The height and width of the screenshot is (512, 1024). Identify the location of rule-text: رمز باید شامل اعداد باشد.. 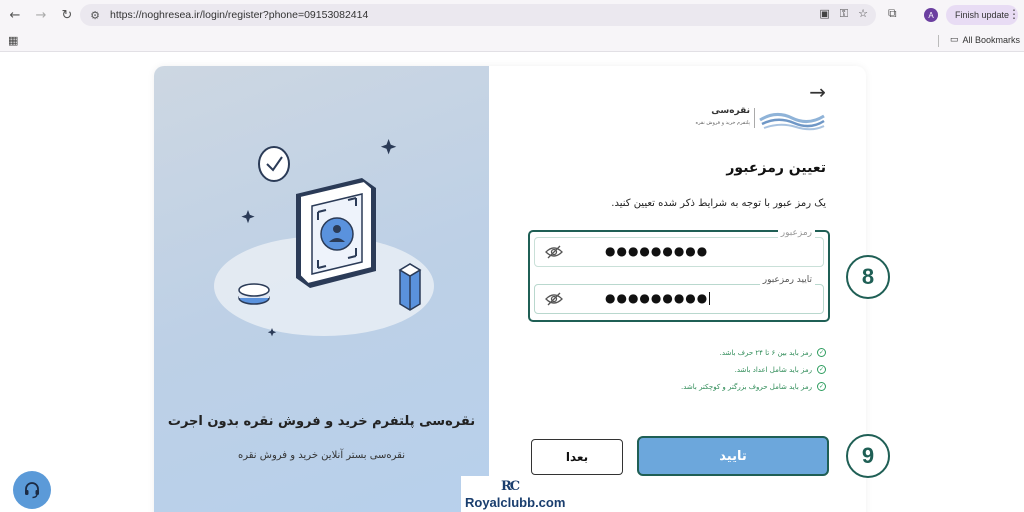
(773, 369).